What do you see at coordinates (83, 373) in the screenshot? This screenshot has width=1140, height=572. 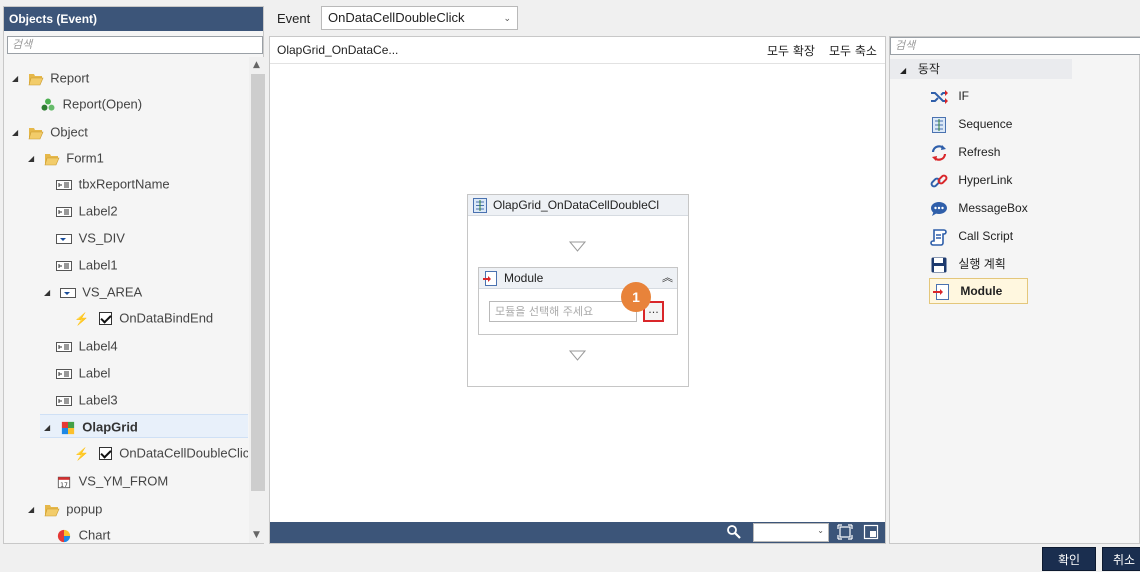 I see `tree-node-label: Label` at bounding box center [83, 373].